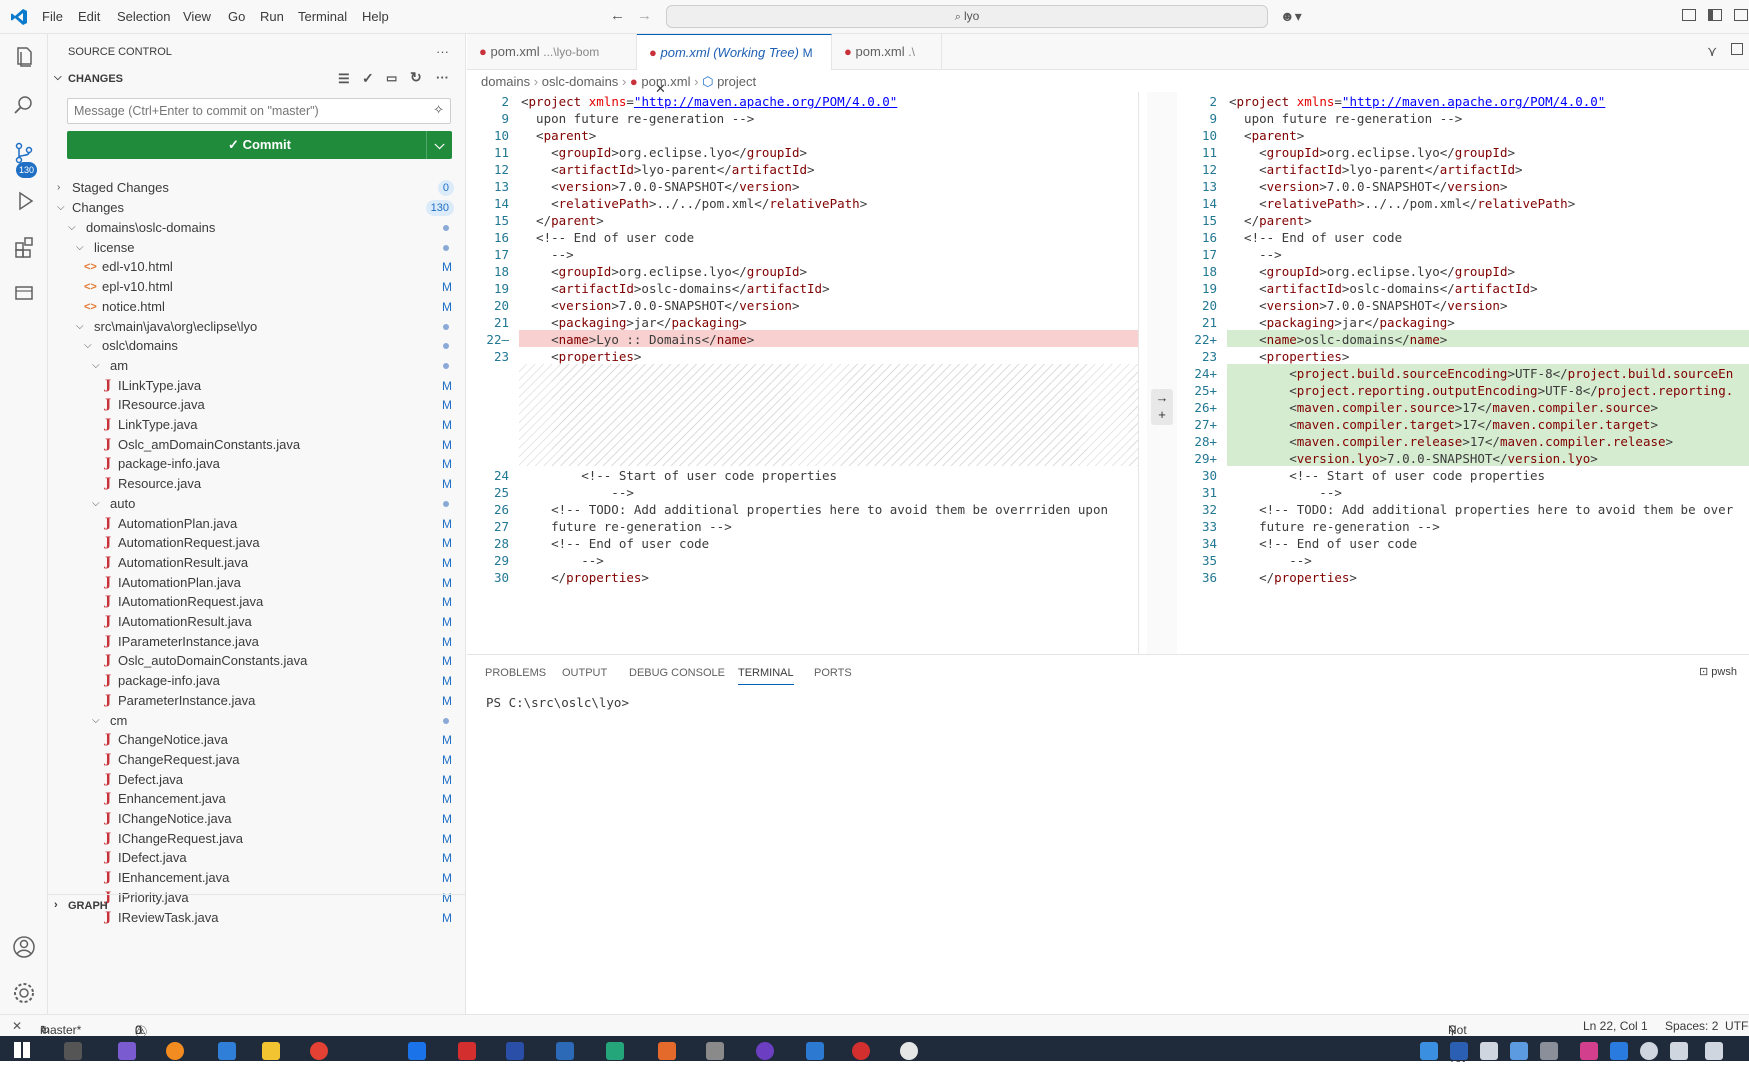 This screenshot has height=1065, width=1749. I want to click on tab-pom-lyo-bom: ● pom.xml ...\lyo-bom, so click(552, 52).